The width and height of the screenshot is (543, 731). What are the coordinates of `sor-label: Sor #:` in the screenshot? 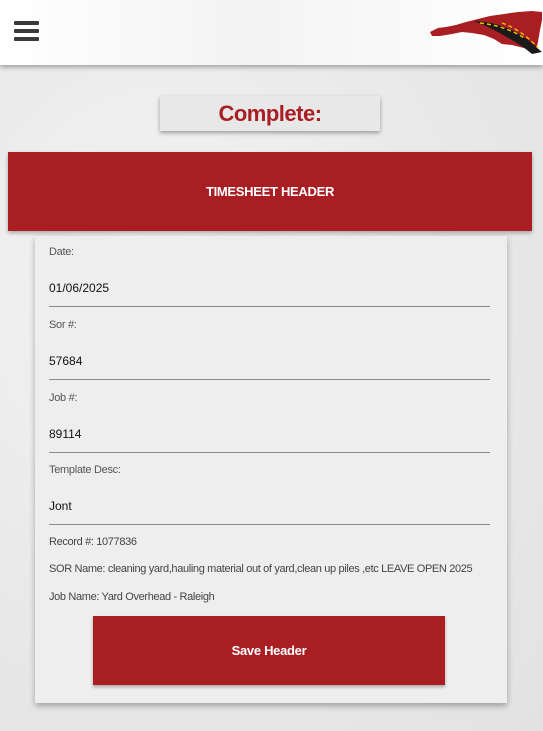 It's located at (63, 325).